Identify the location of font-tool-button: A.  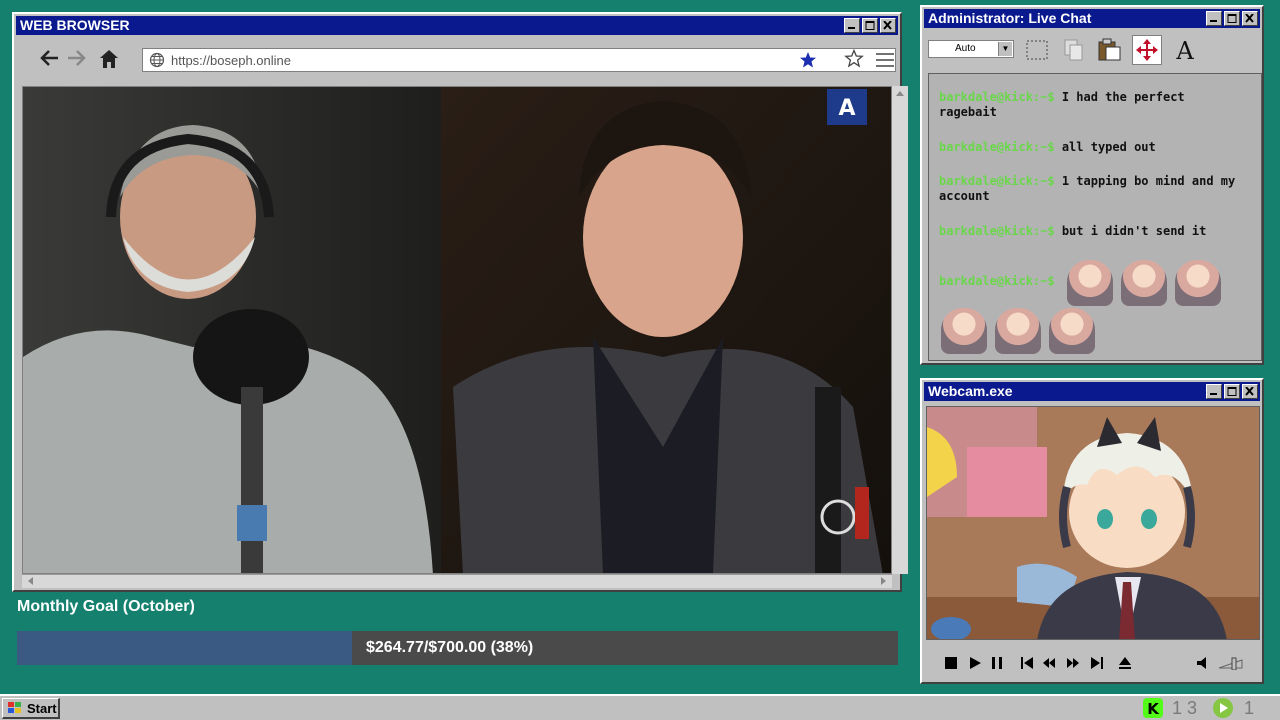
(1185, 50).